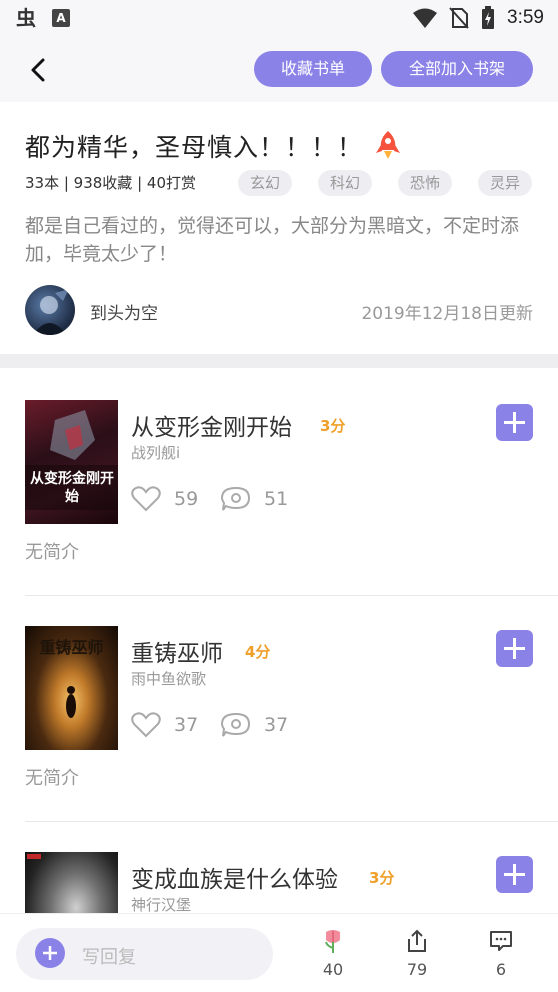 The width and height of the screenshot is (558, 992). What do you see at coordinates (71, 462) in the screenshot?
I see `book-cover: 从变形金刚开始` at bounding box center [71, 462].